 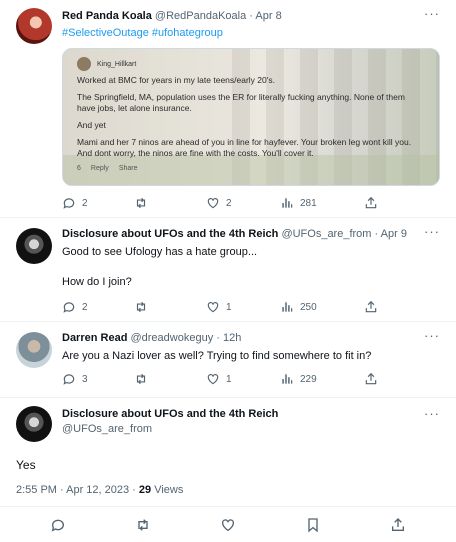 What do you see at coordinates (107, 16) in the screenshot?
I see `display-name: Red Panda Koala` at bounding box center [107, 16].